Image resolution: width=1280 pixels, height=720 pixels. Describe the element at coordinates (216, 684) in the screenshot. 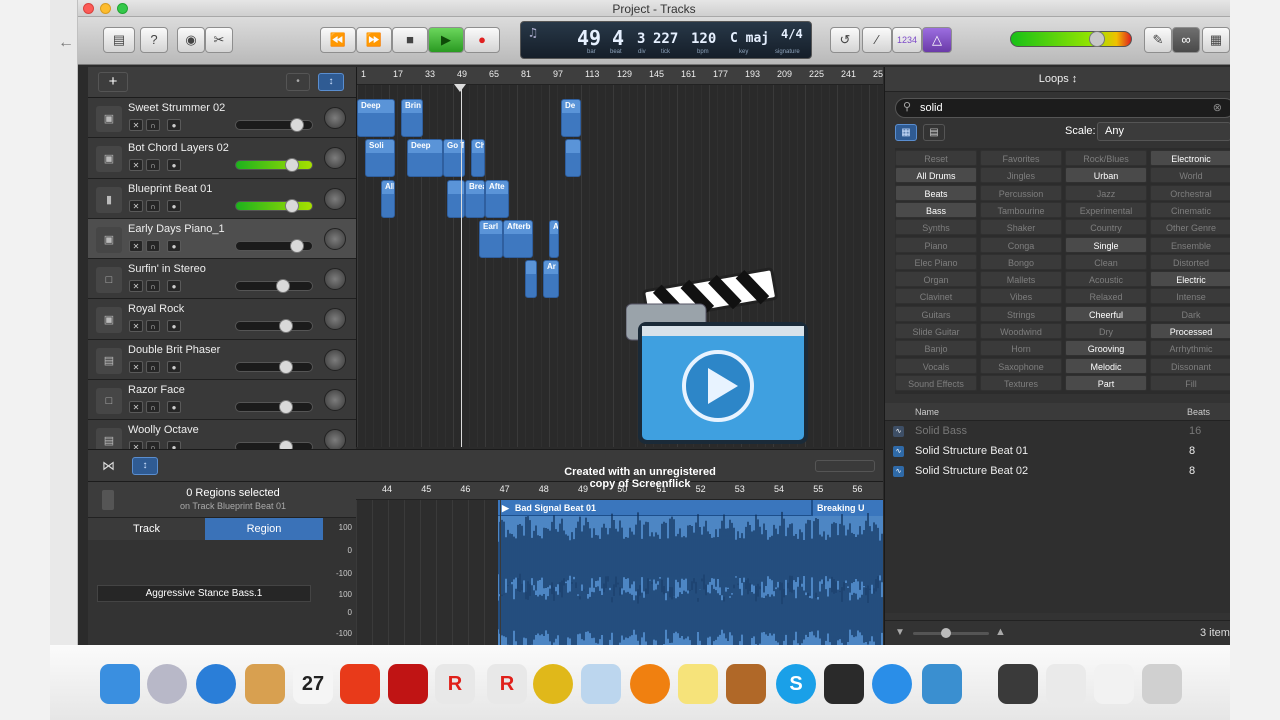

I see `safari-icon` at that location.